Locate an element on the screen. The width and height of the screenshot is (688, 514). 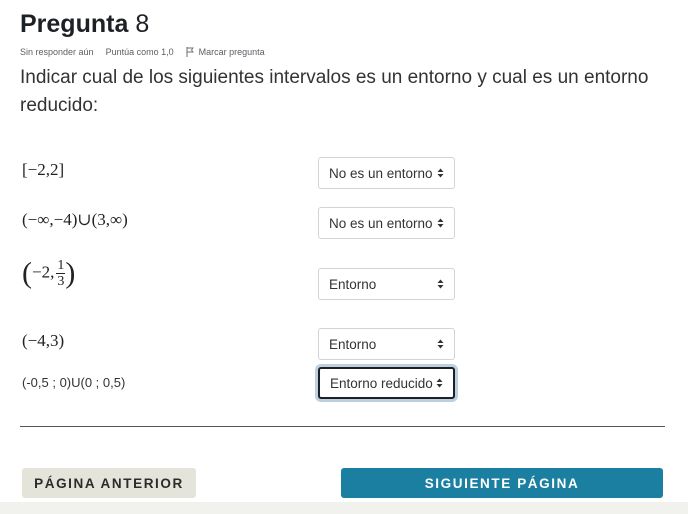
answer-select-5-value: Entorno reducido is located at coordinates (381, 383).